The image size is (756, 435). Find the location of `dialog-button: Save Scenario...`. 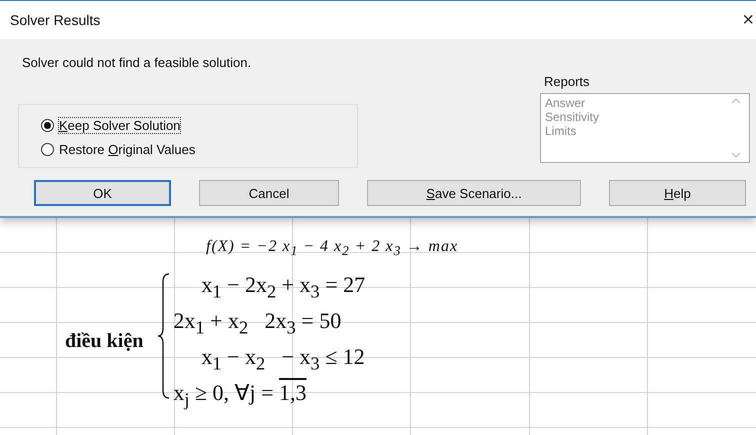

dialog-button: Save Scenario... is located at coordinates (474, 193).